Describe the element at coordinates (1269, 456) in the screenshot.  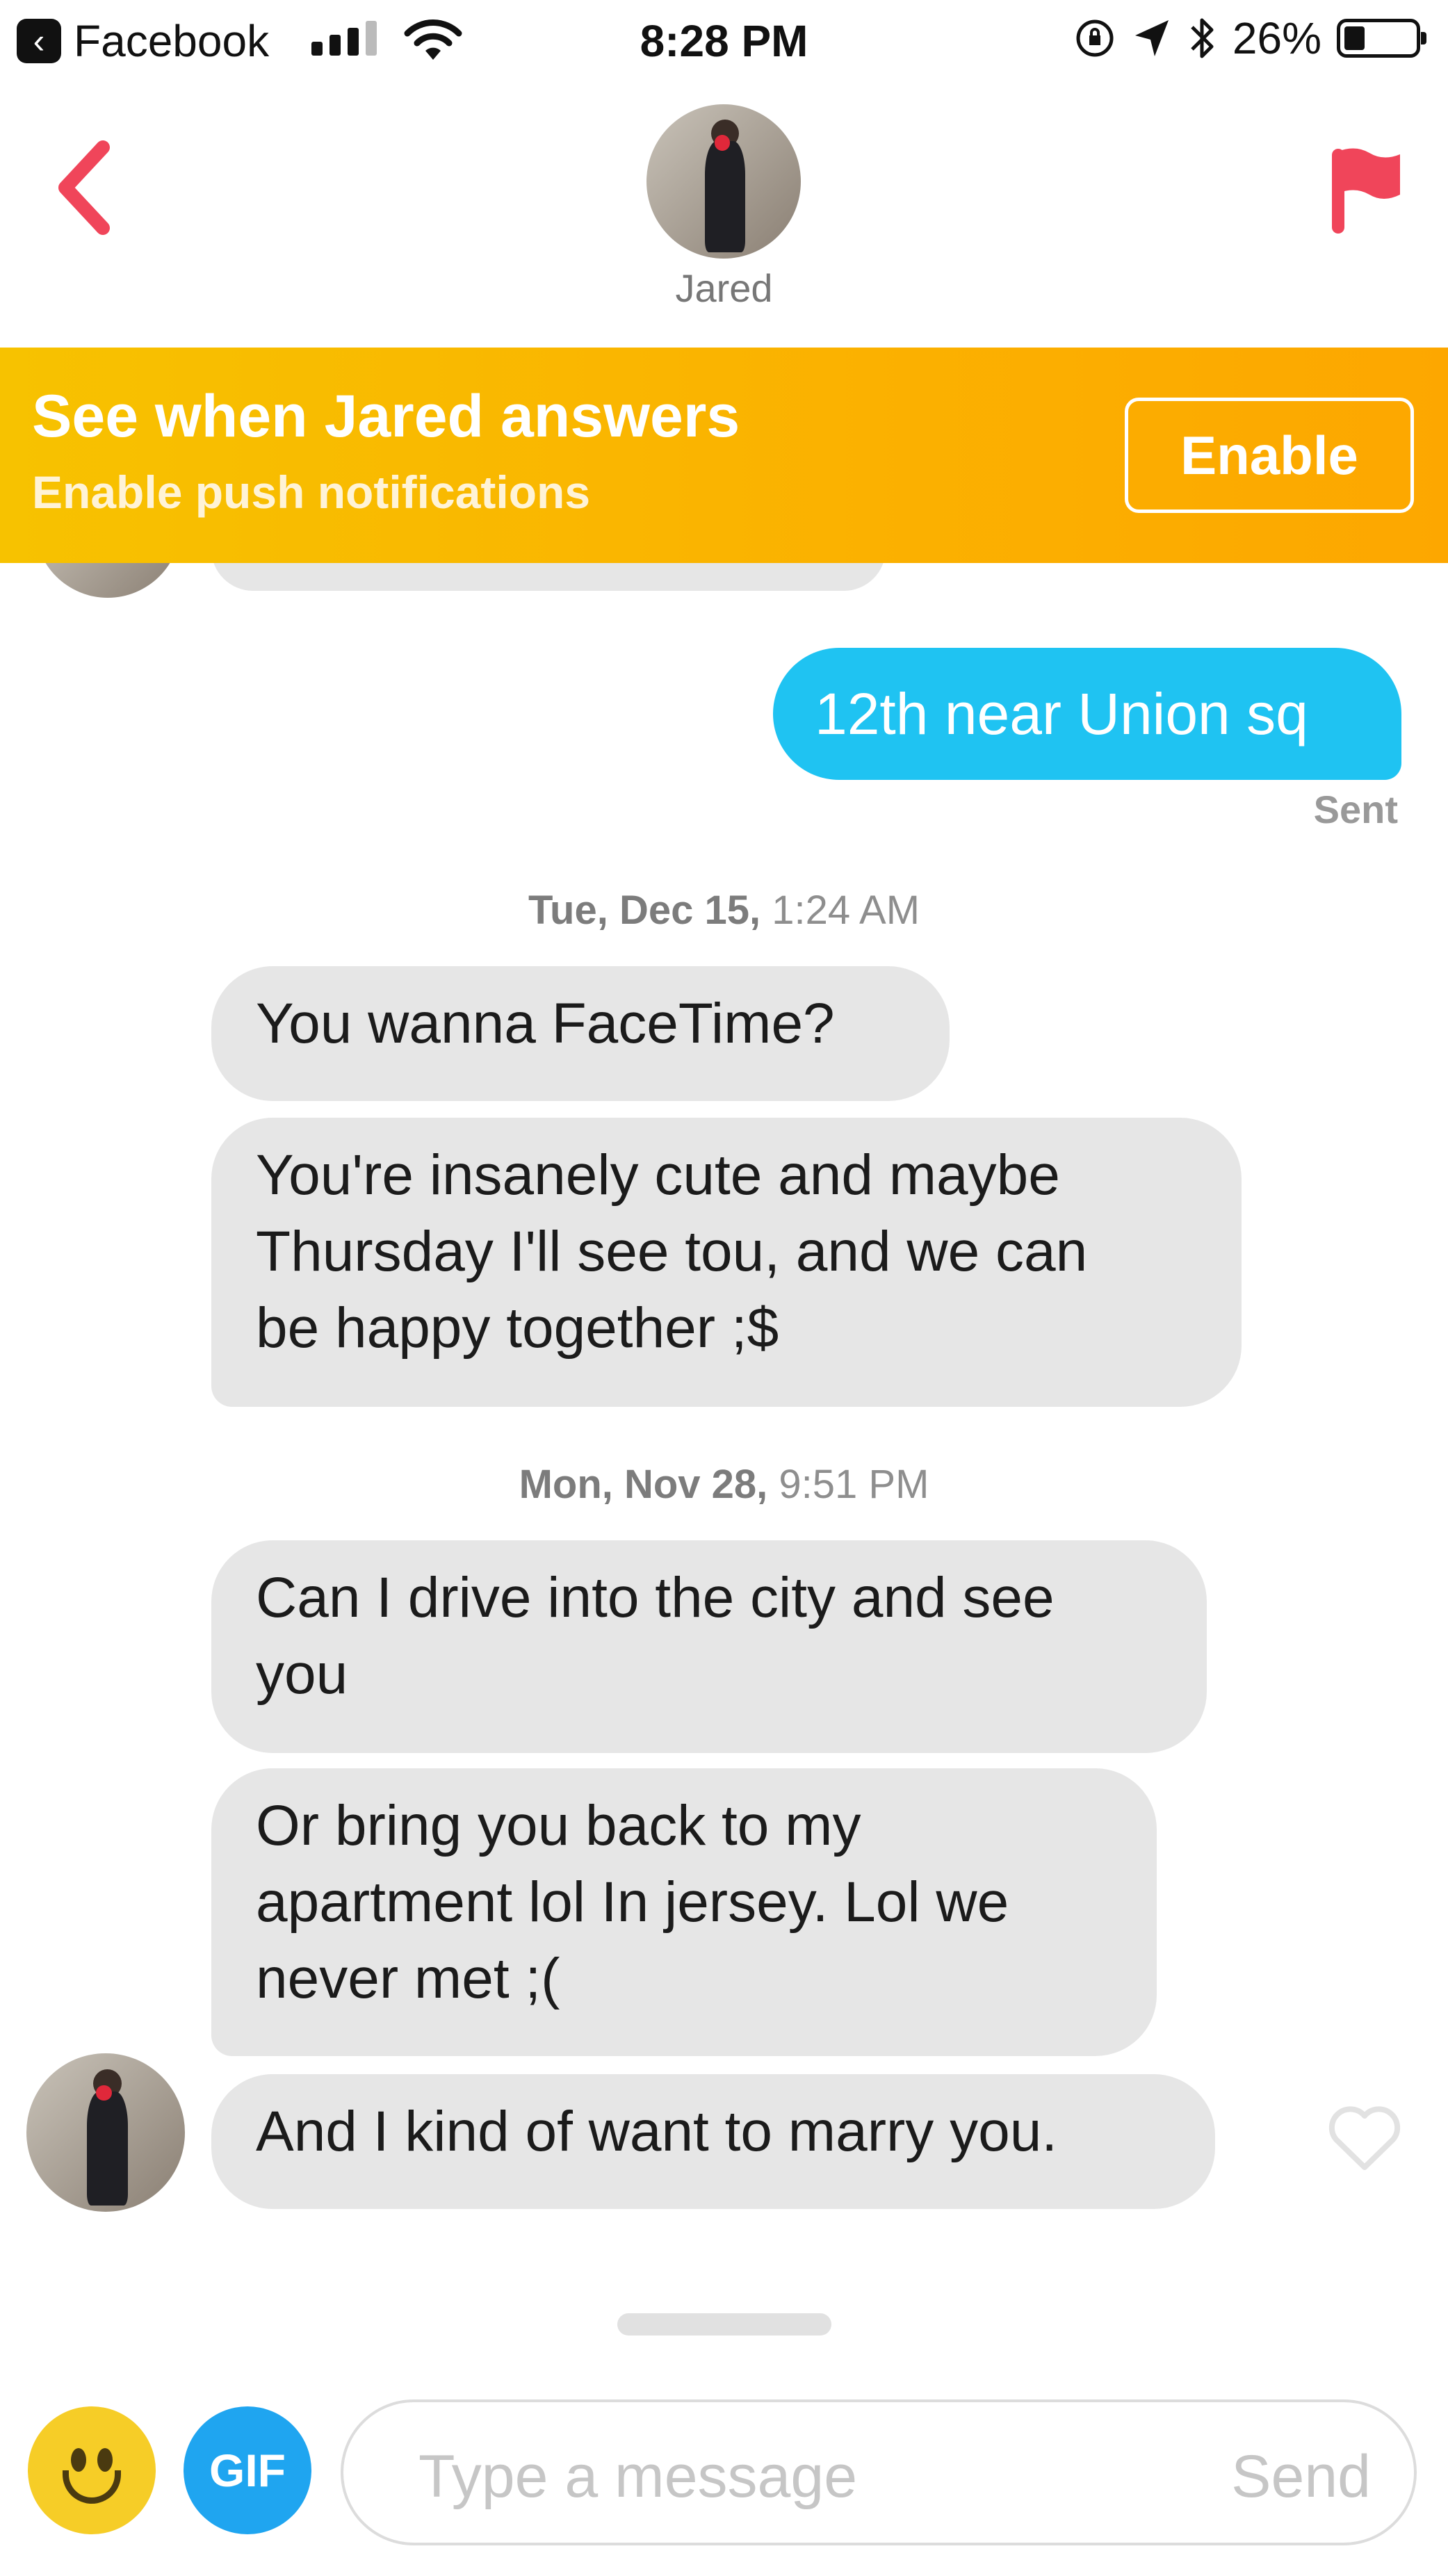
I see `enable-notifications-button: Enable` at that location.